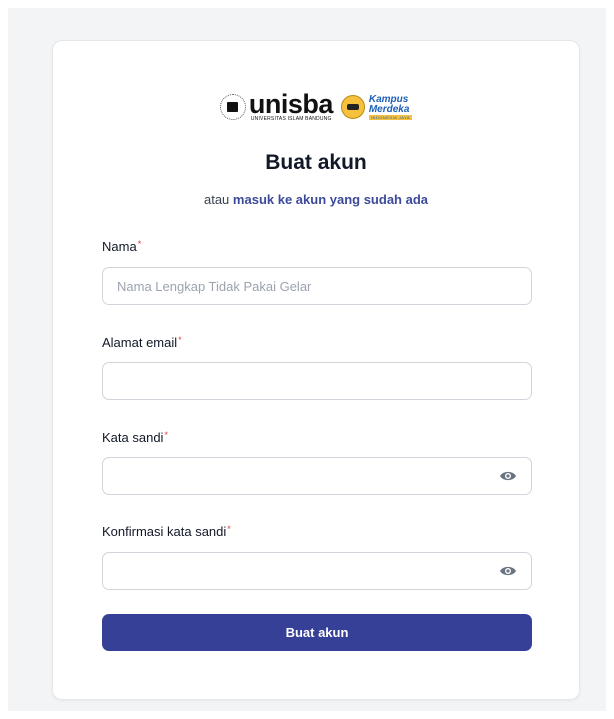 The width and height of the screenshot is (614, 719). What do you see at coordinates (317, 286) in the screenshot?
I see `name-input` at bounding box center [317, 286].